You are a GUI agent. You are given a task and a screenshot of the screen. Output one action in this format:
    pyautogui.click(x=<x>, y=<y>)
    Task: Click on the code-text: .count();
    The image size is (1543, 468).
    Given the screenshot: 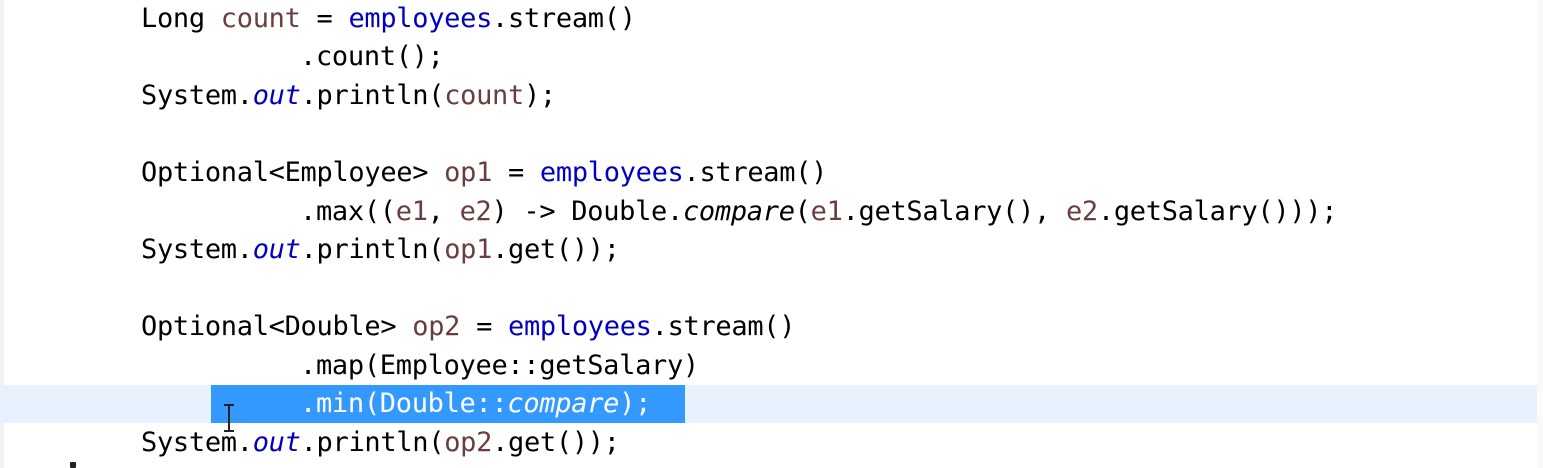 What is the action you would take?
    pyautogui.click(x=372, y=56)
    